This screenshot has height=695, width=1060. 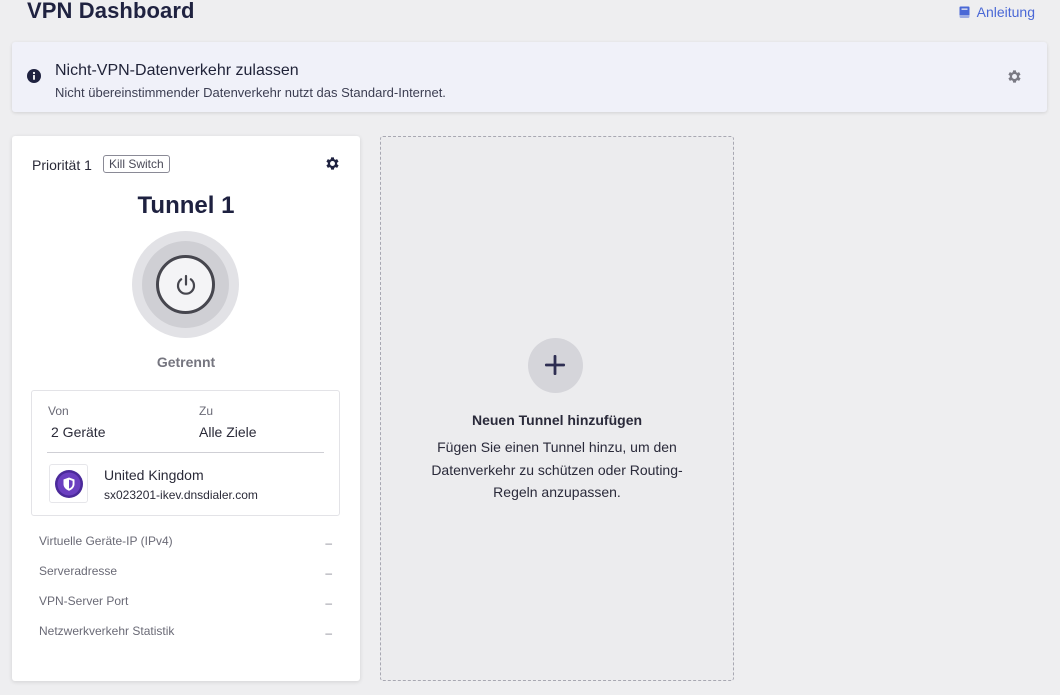 What do you see at coordinates (185, 572) in the screenshot?
I see `stat-row-server-address: Serveradresse –` at bounding box center [185, 572].